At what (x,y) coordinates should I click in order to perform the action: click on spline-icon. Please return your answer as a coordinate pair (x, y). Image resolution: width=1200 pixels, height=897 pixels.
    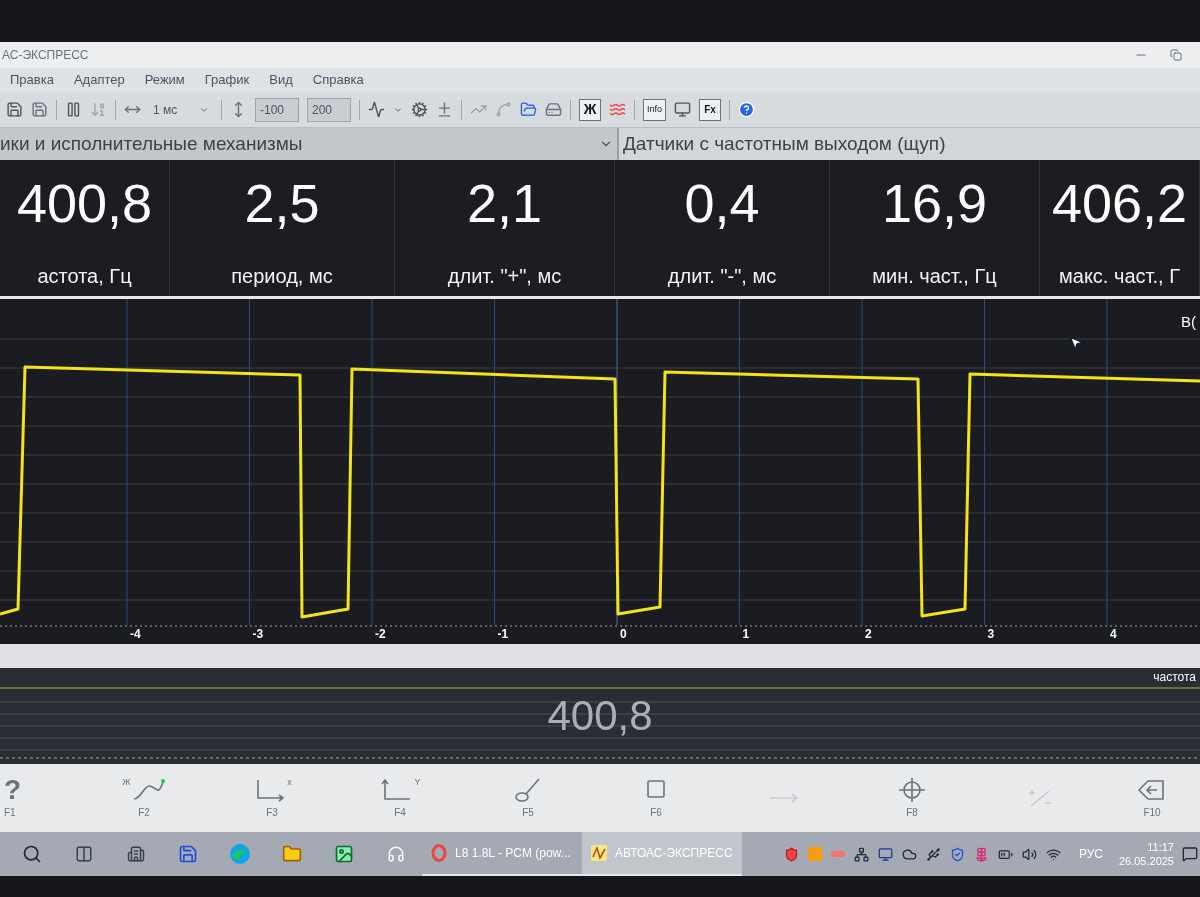
    Looking at the image, I should click on (503, 109).